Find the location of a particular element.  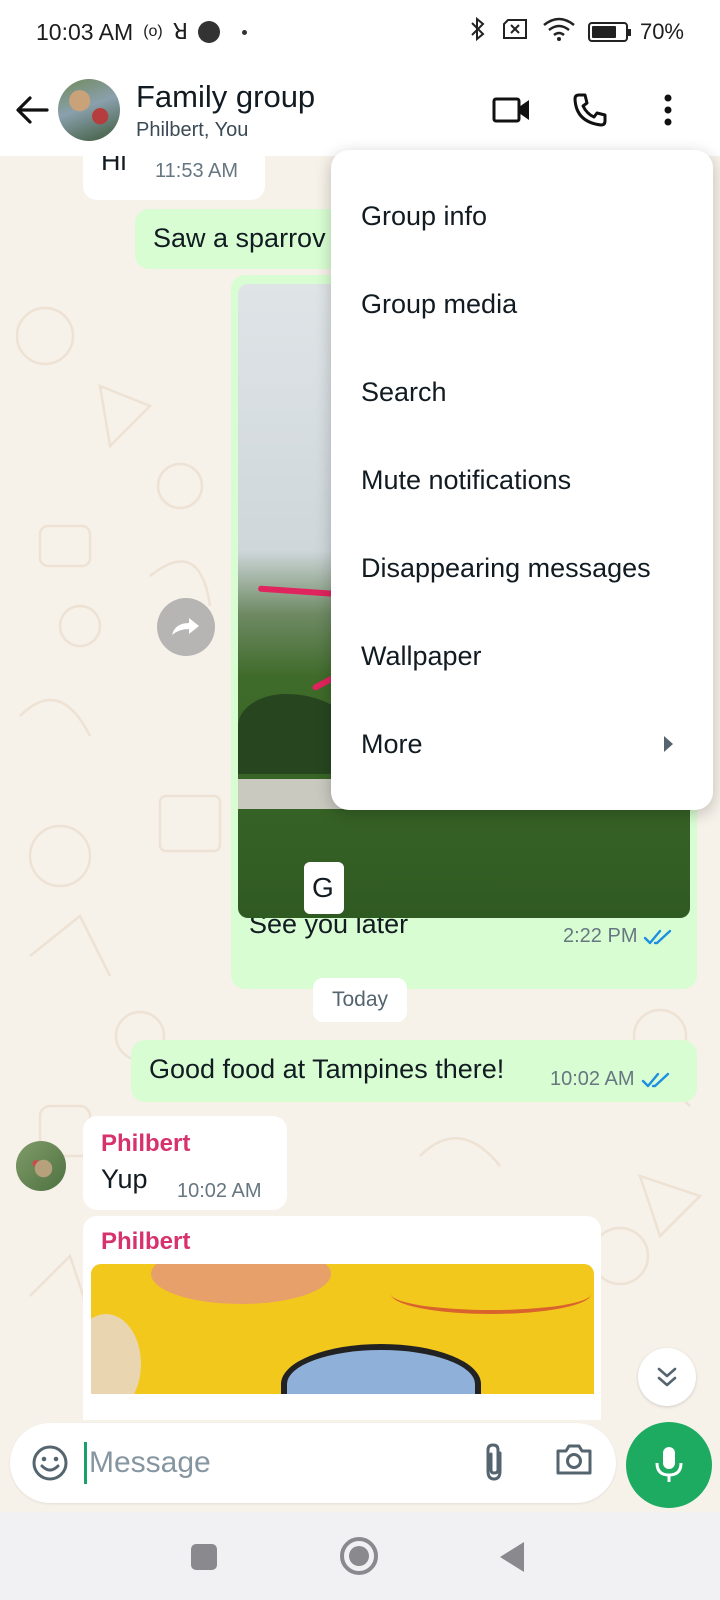

scroll-to-bottom-icon is located at coordinates (667, 1377).